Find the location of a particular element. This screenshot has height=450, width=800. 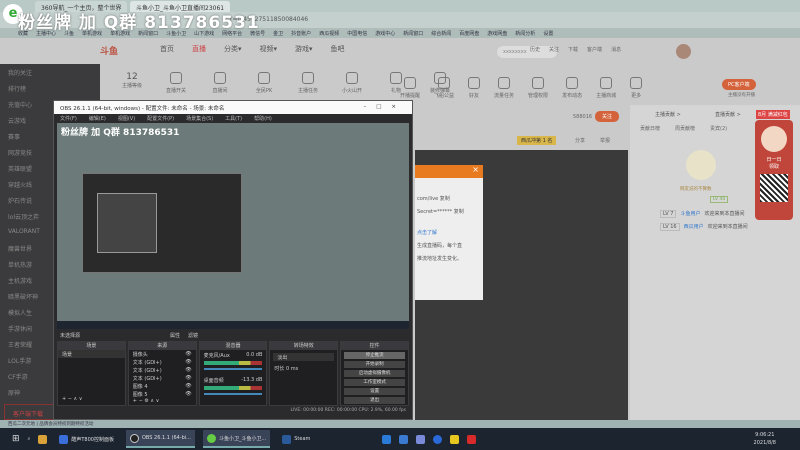

tool-item: 更多 is located at coordinates (636, 88).